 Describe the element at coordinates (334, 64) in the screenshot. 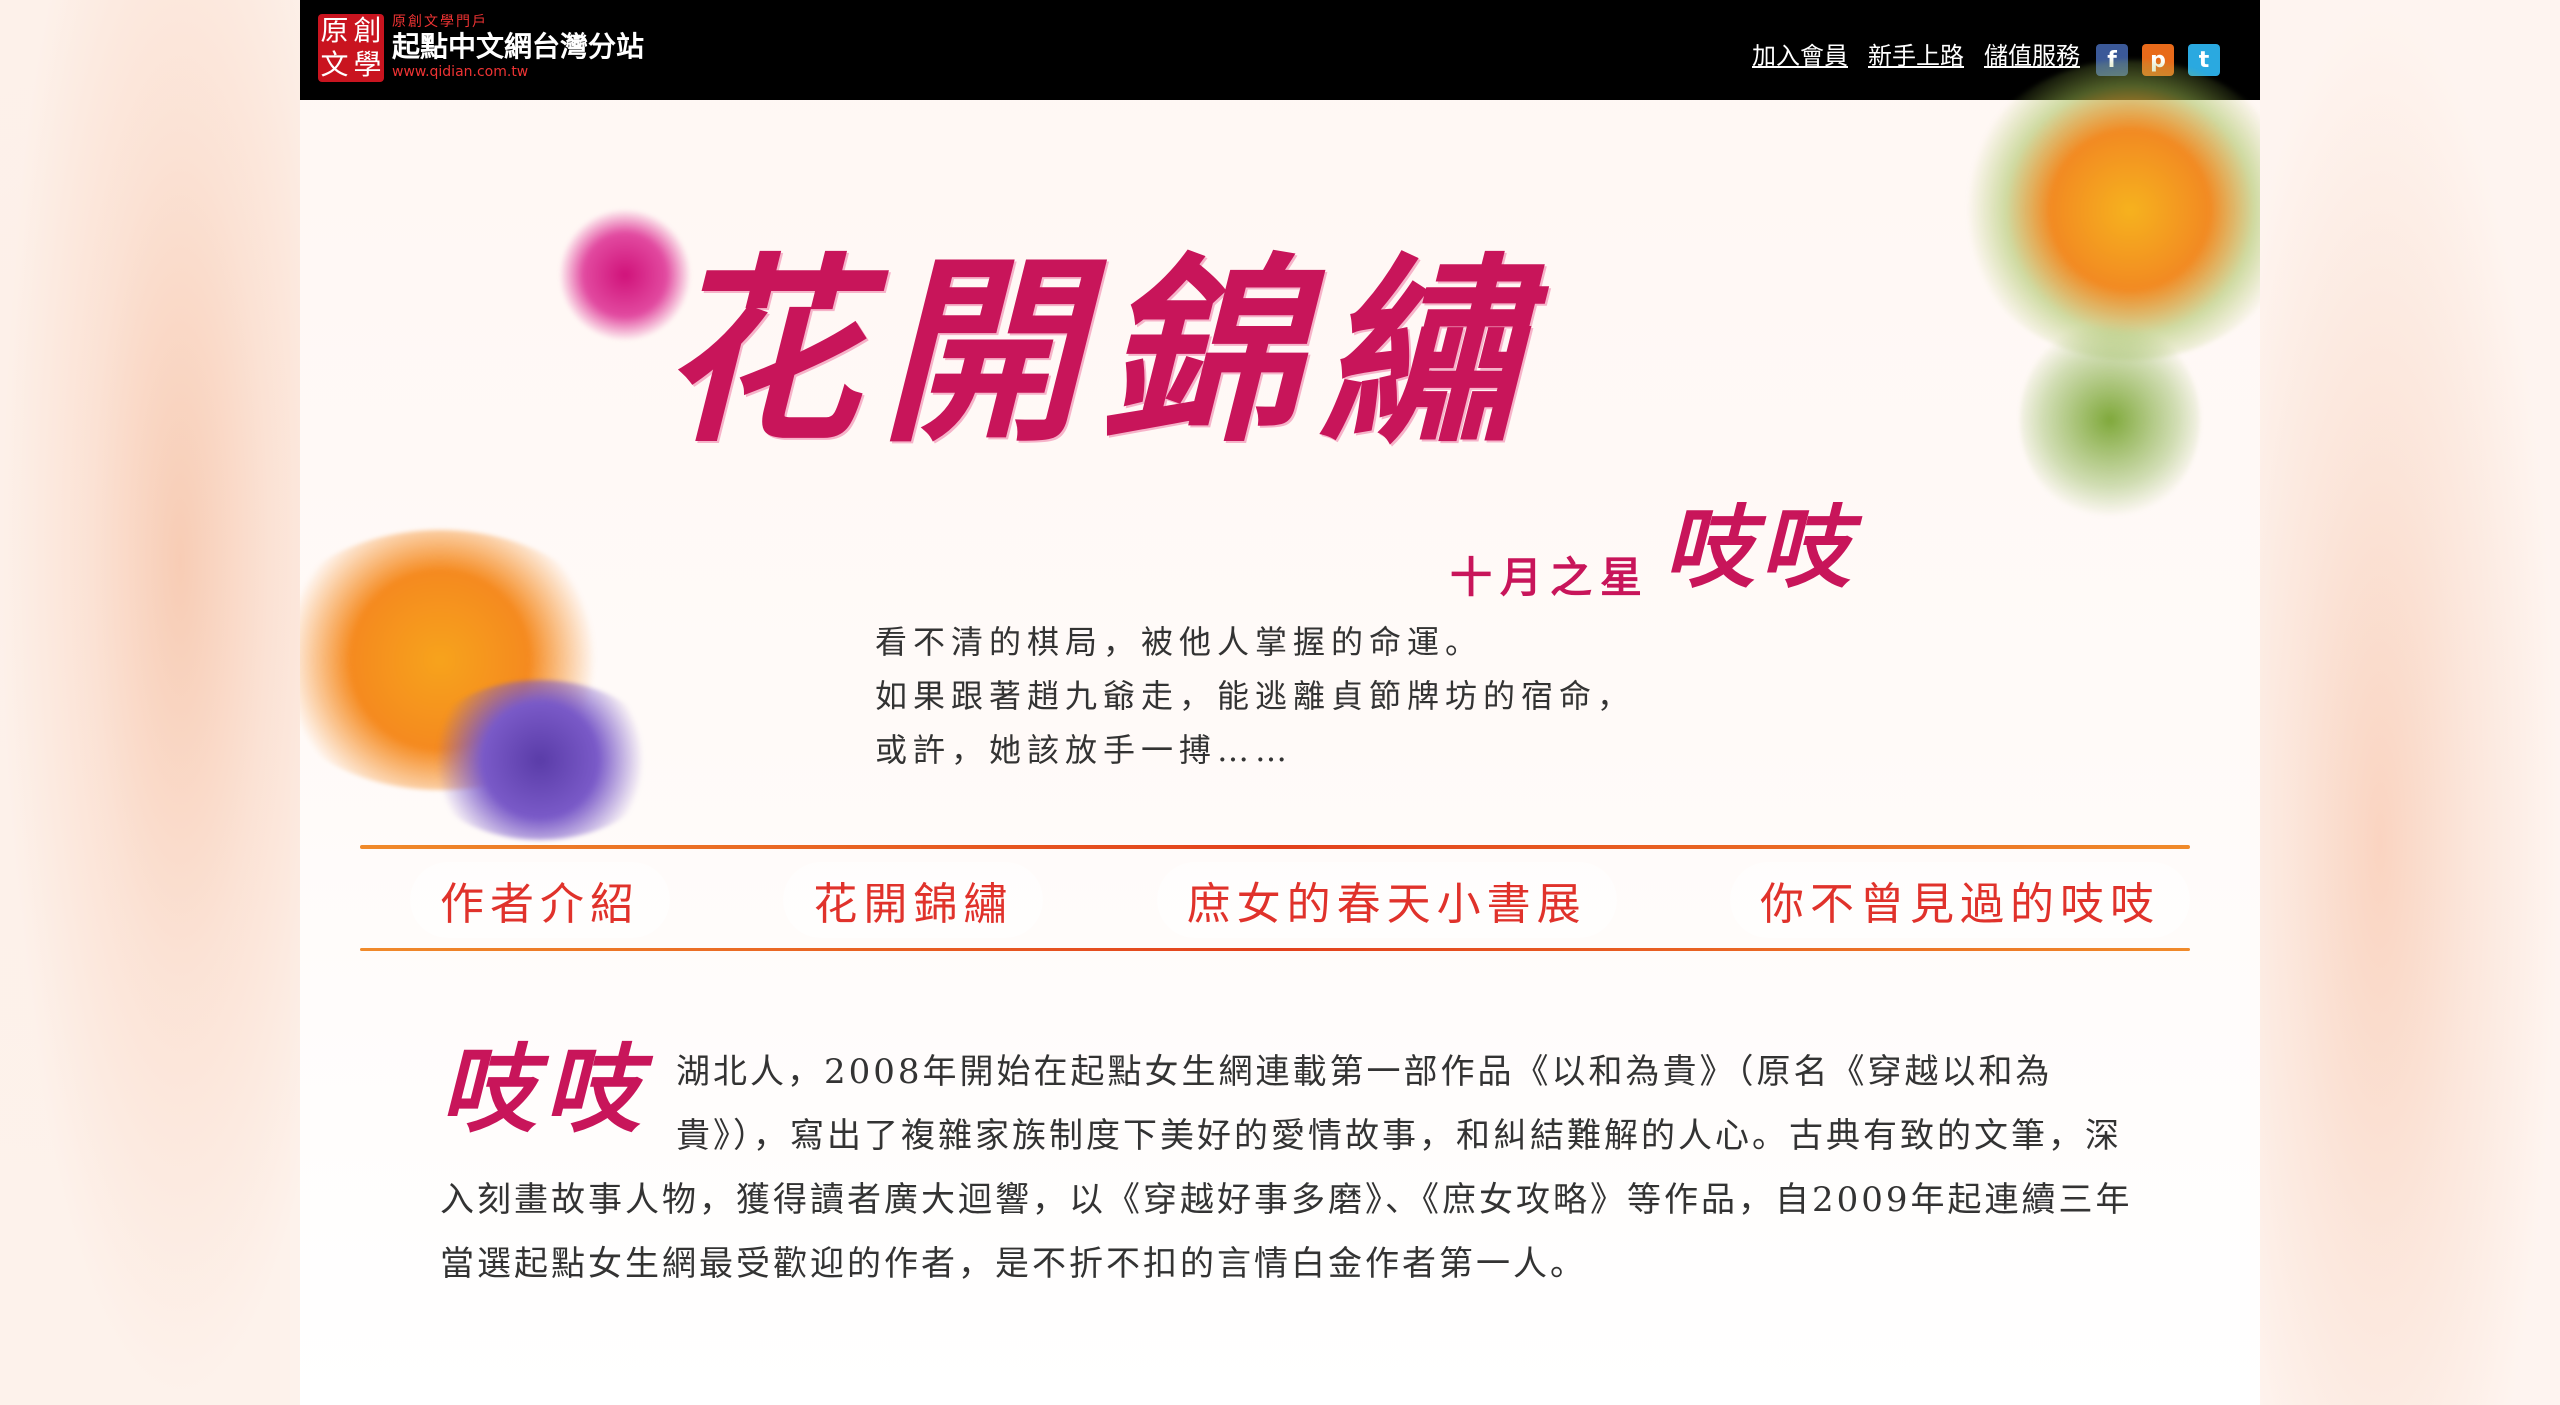

I see `seal-char: 文` at that location.